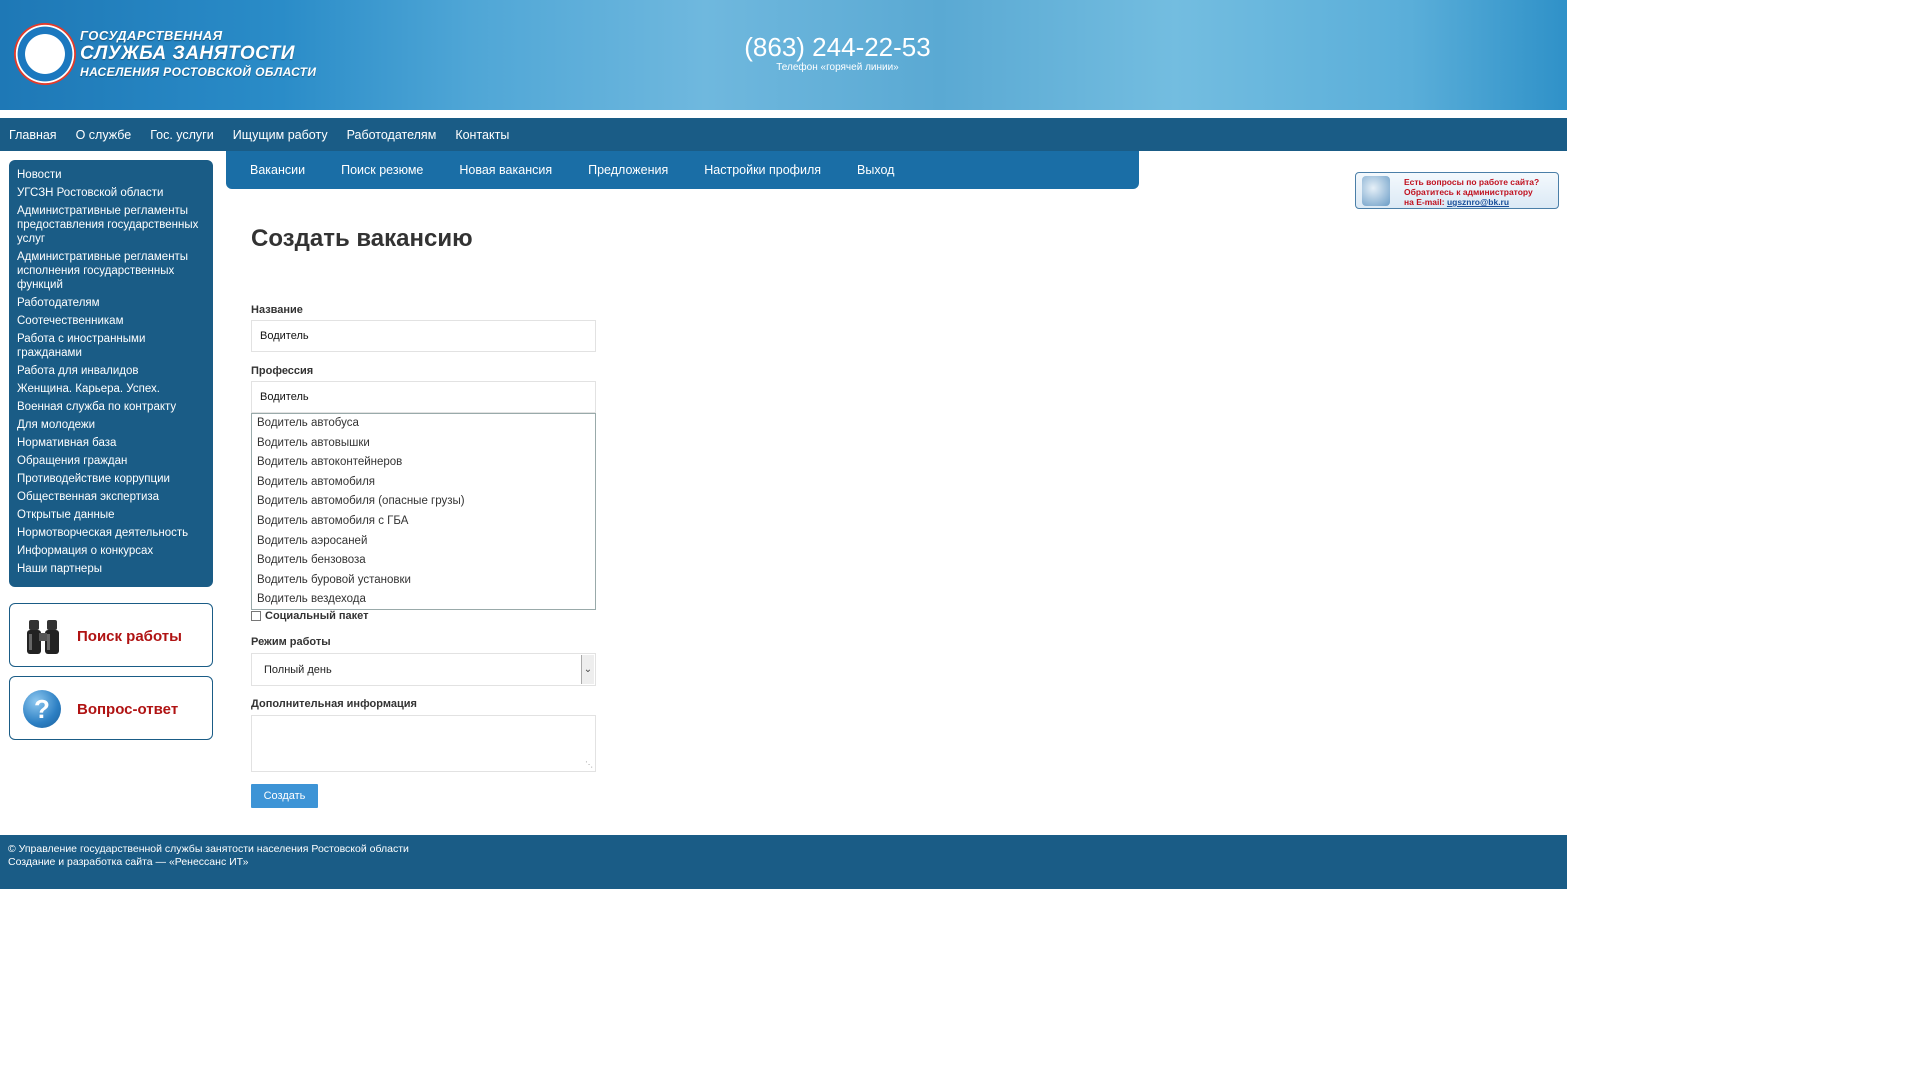 Image resolution: width=1920 pixels, height=1089 pixels. I want to click on social-package-checkbox, so click(256, 616).